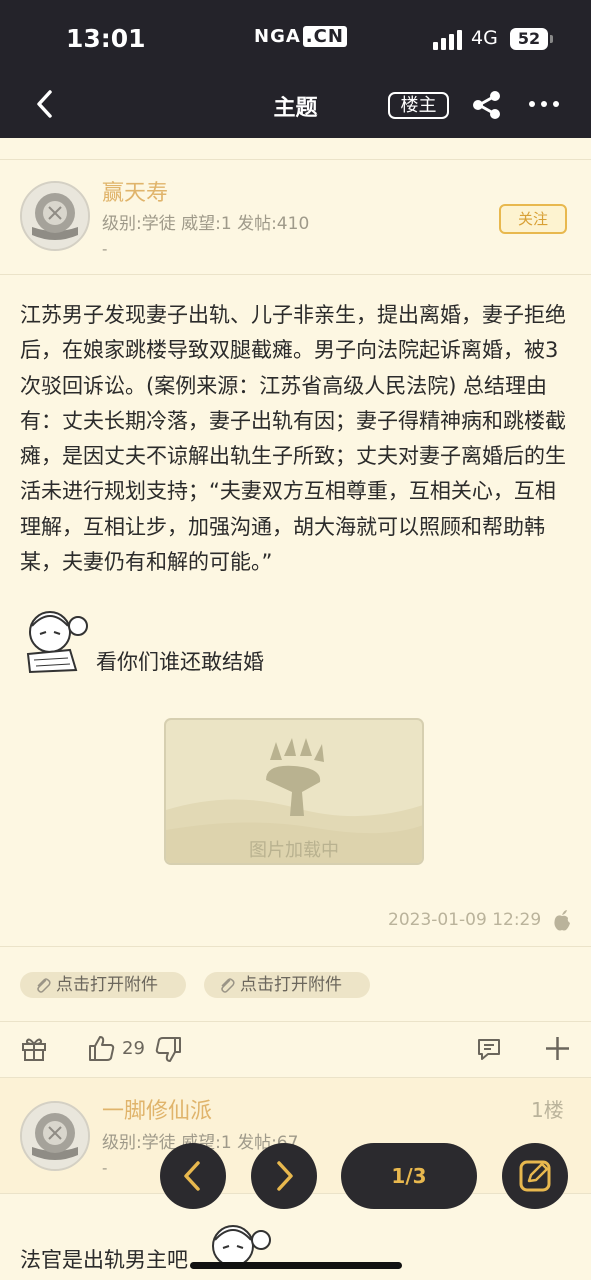  I want to click on plus-icon, so click(557, 1048).